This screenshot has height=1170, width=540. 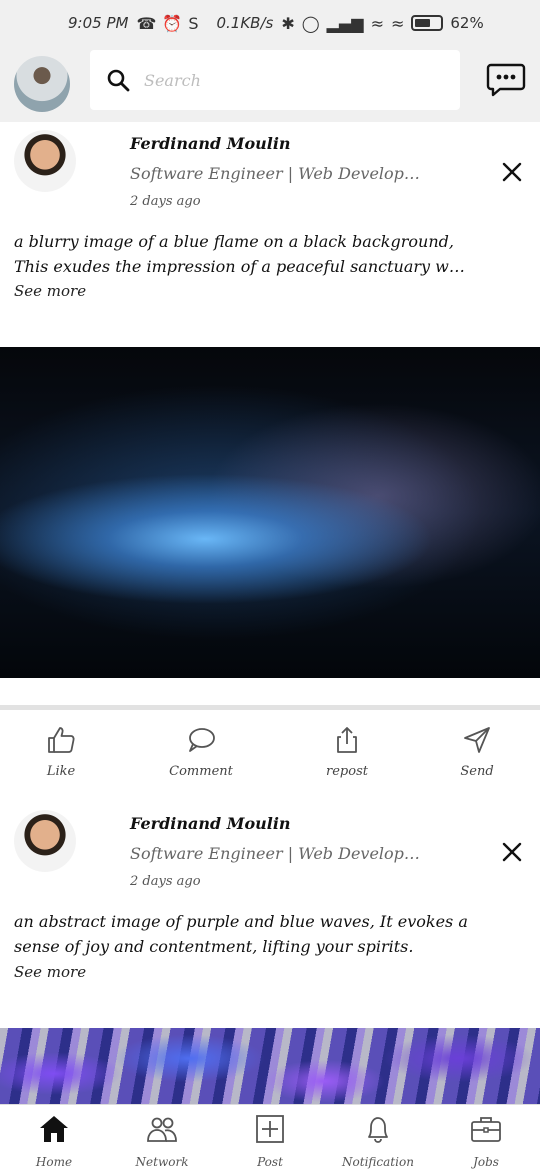 I want to click on signal-icon: ▂▄▆, so click(x=345, y=23).